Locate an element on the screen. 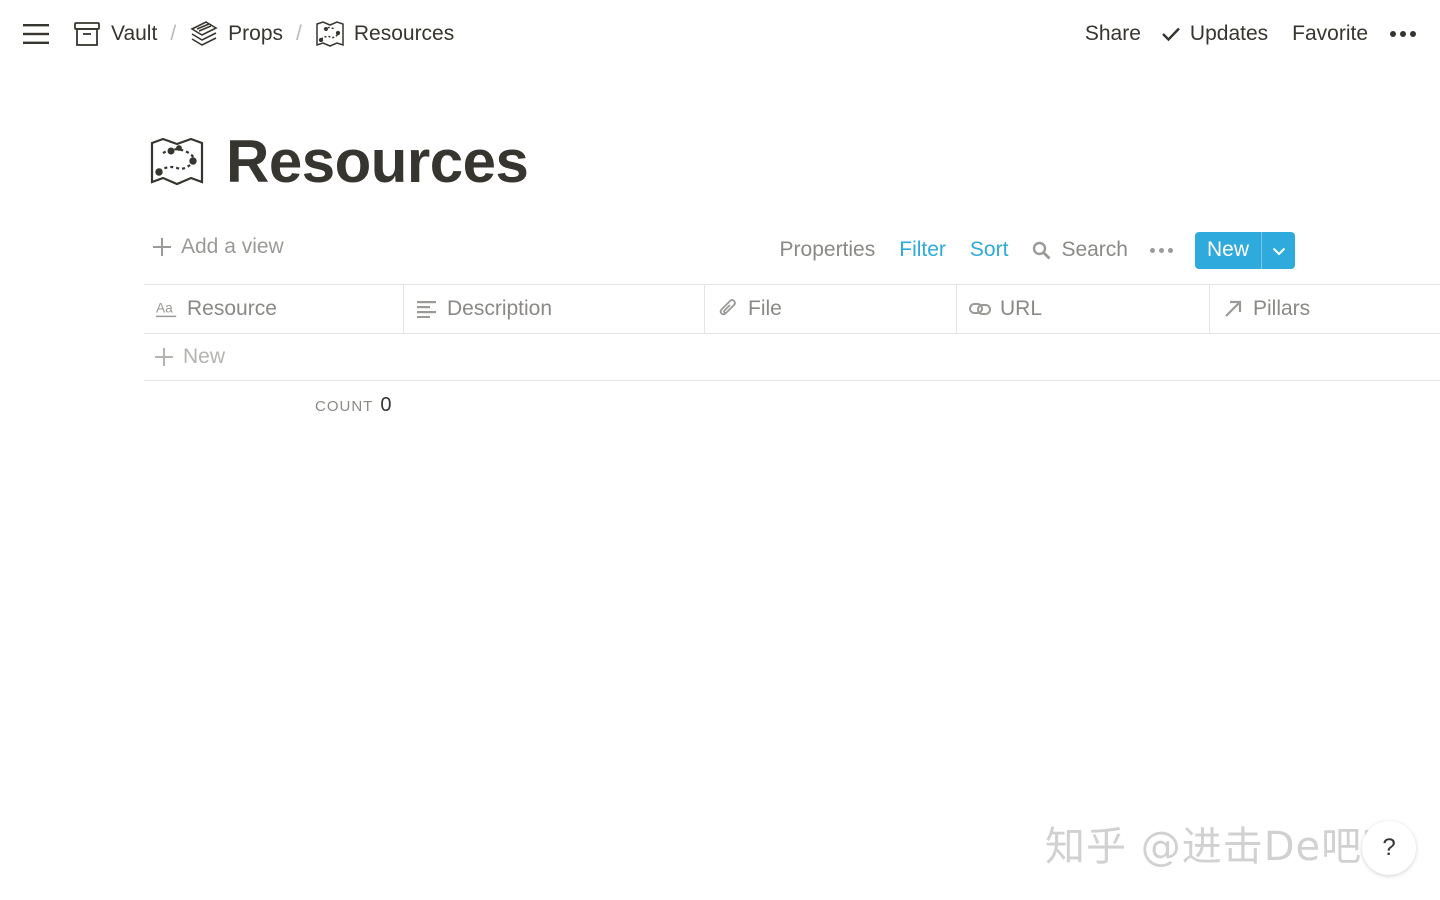 This screenshot has width=1440, height=900. properties-label: Properties is located at coordinates (827, 249).